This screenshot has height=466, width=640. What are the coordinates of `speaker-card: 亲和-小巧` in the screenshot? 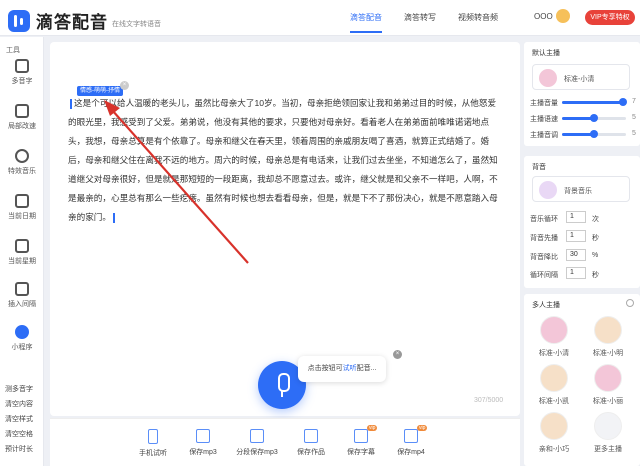 It's located at (554, 433).